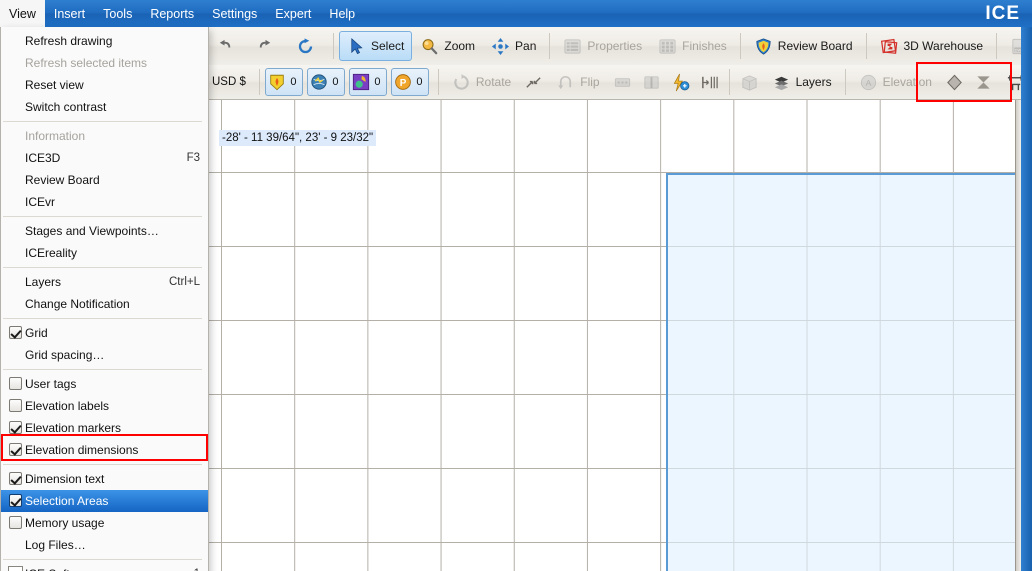 This screenshot has height=571, width=1032. Describe the element at coordinates (36, 333) in the screenshot. I see `menu-item-label: Grid` at that location.